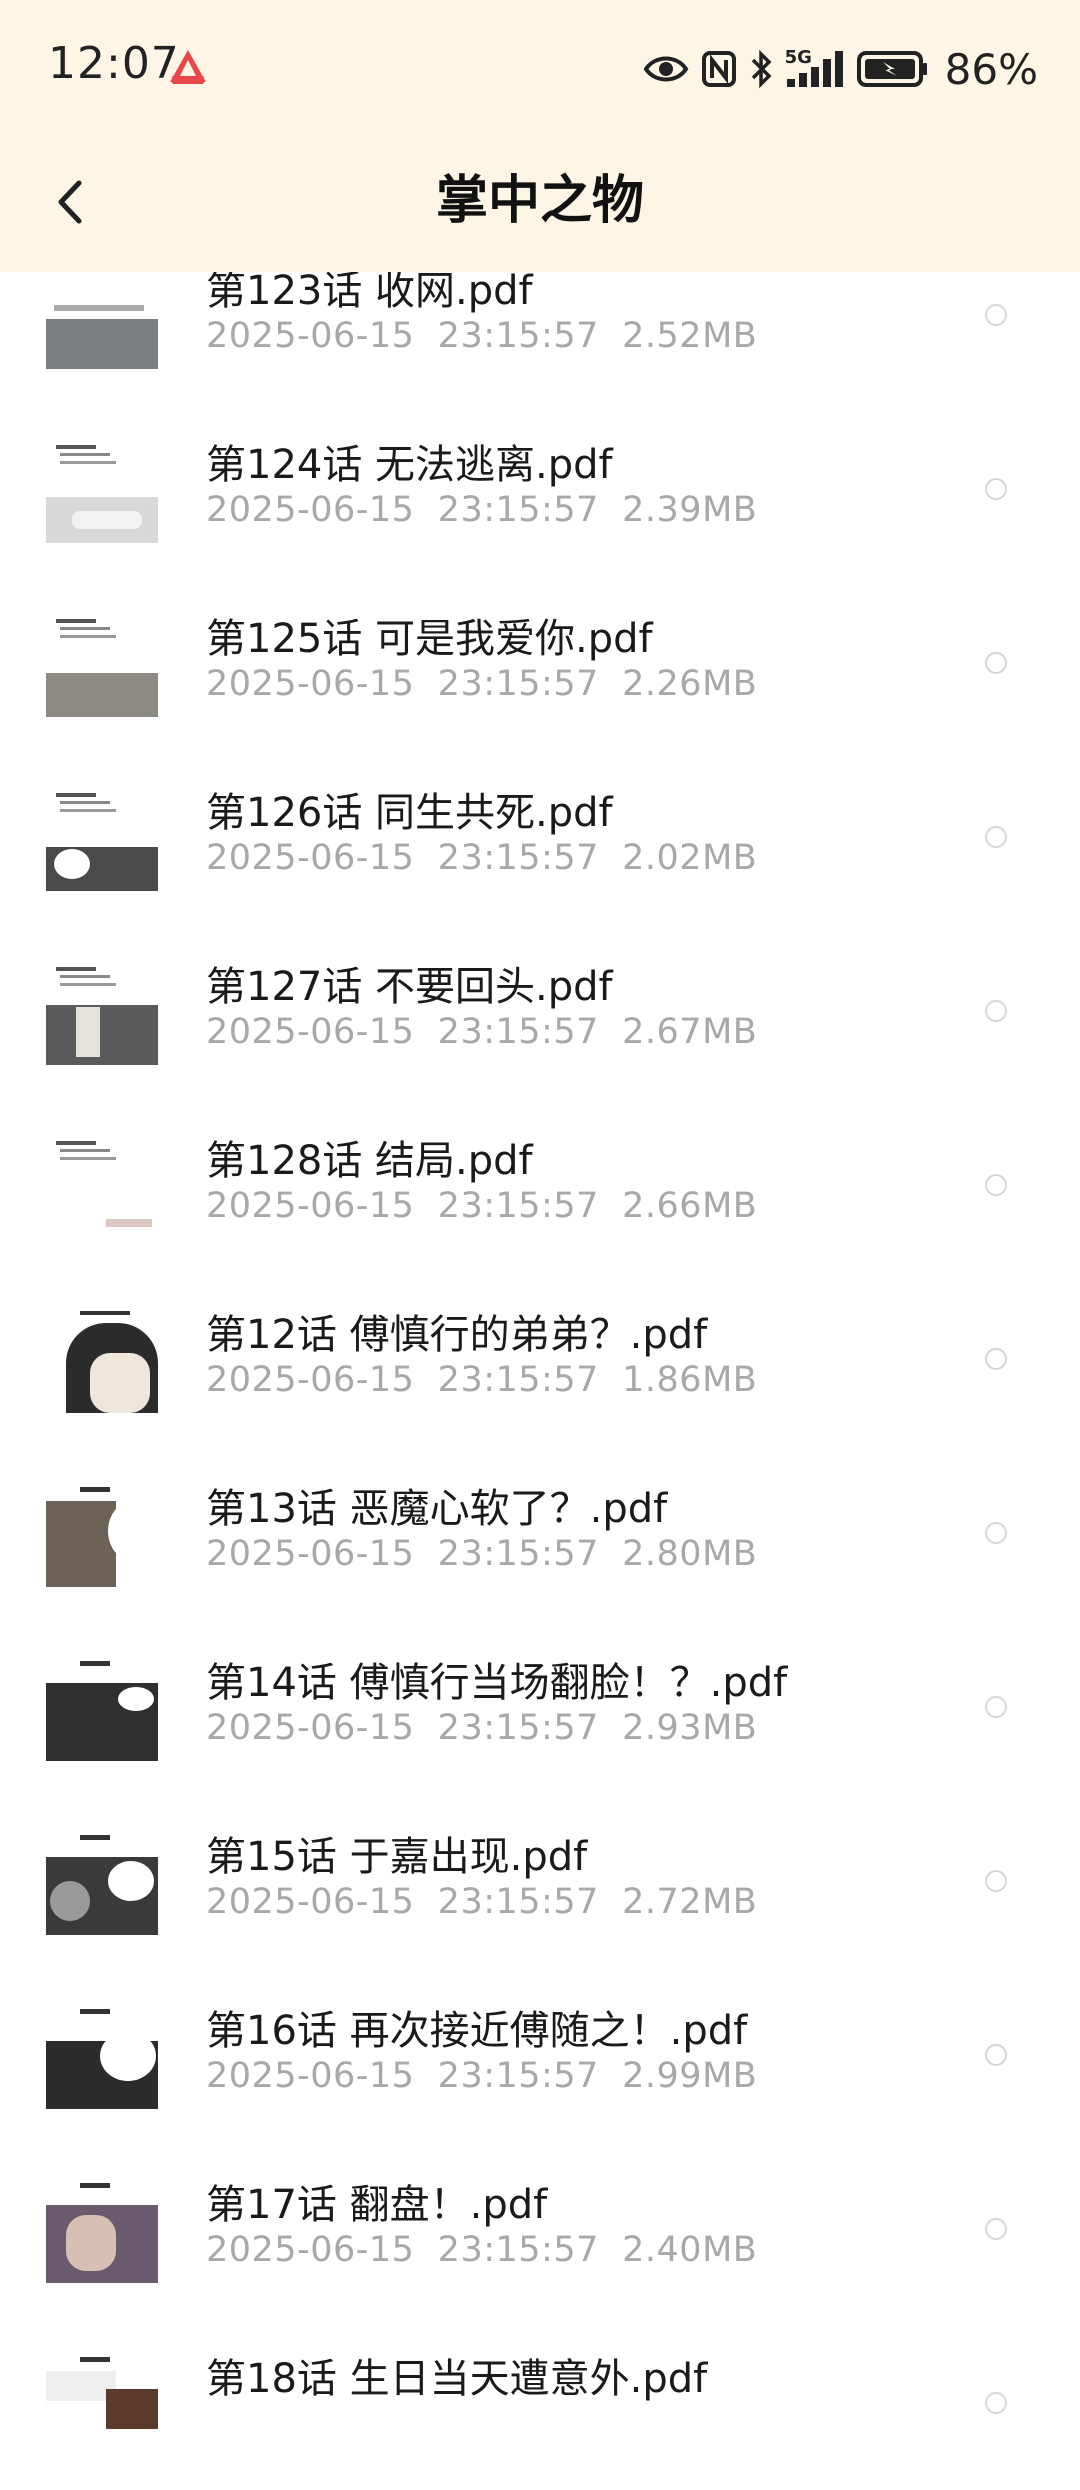 This screenshot has width=1080, height=2490. Describe the element at coordinates (540, 2403) in the screenshot. I see `list-item: 第18话 生日当天遭意外.pdf` at that location.